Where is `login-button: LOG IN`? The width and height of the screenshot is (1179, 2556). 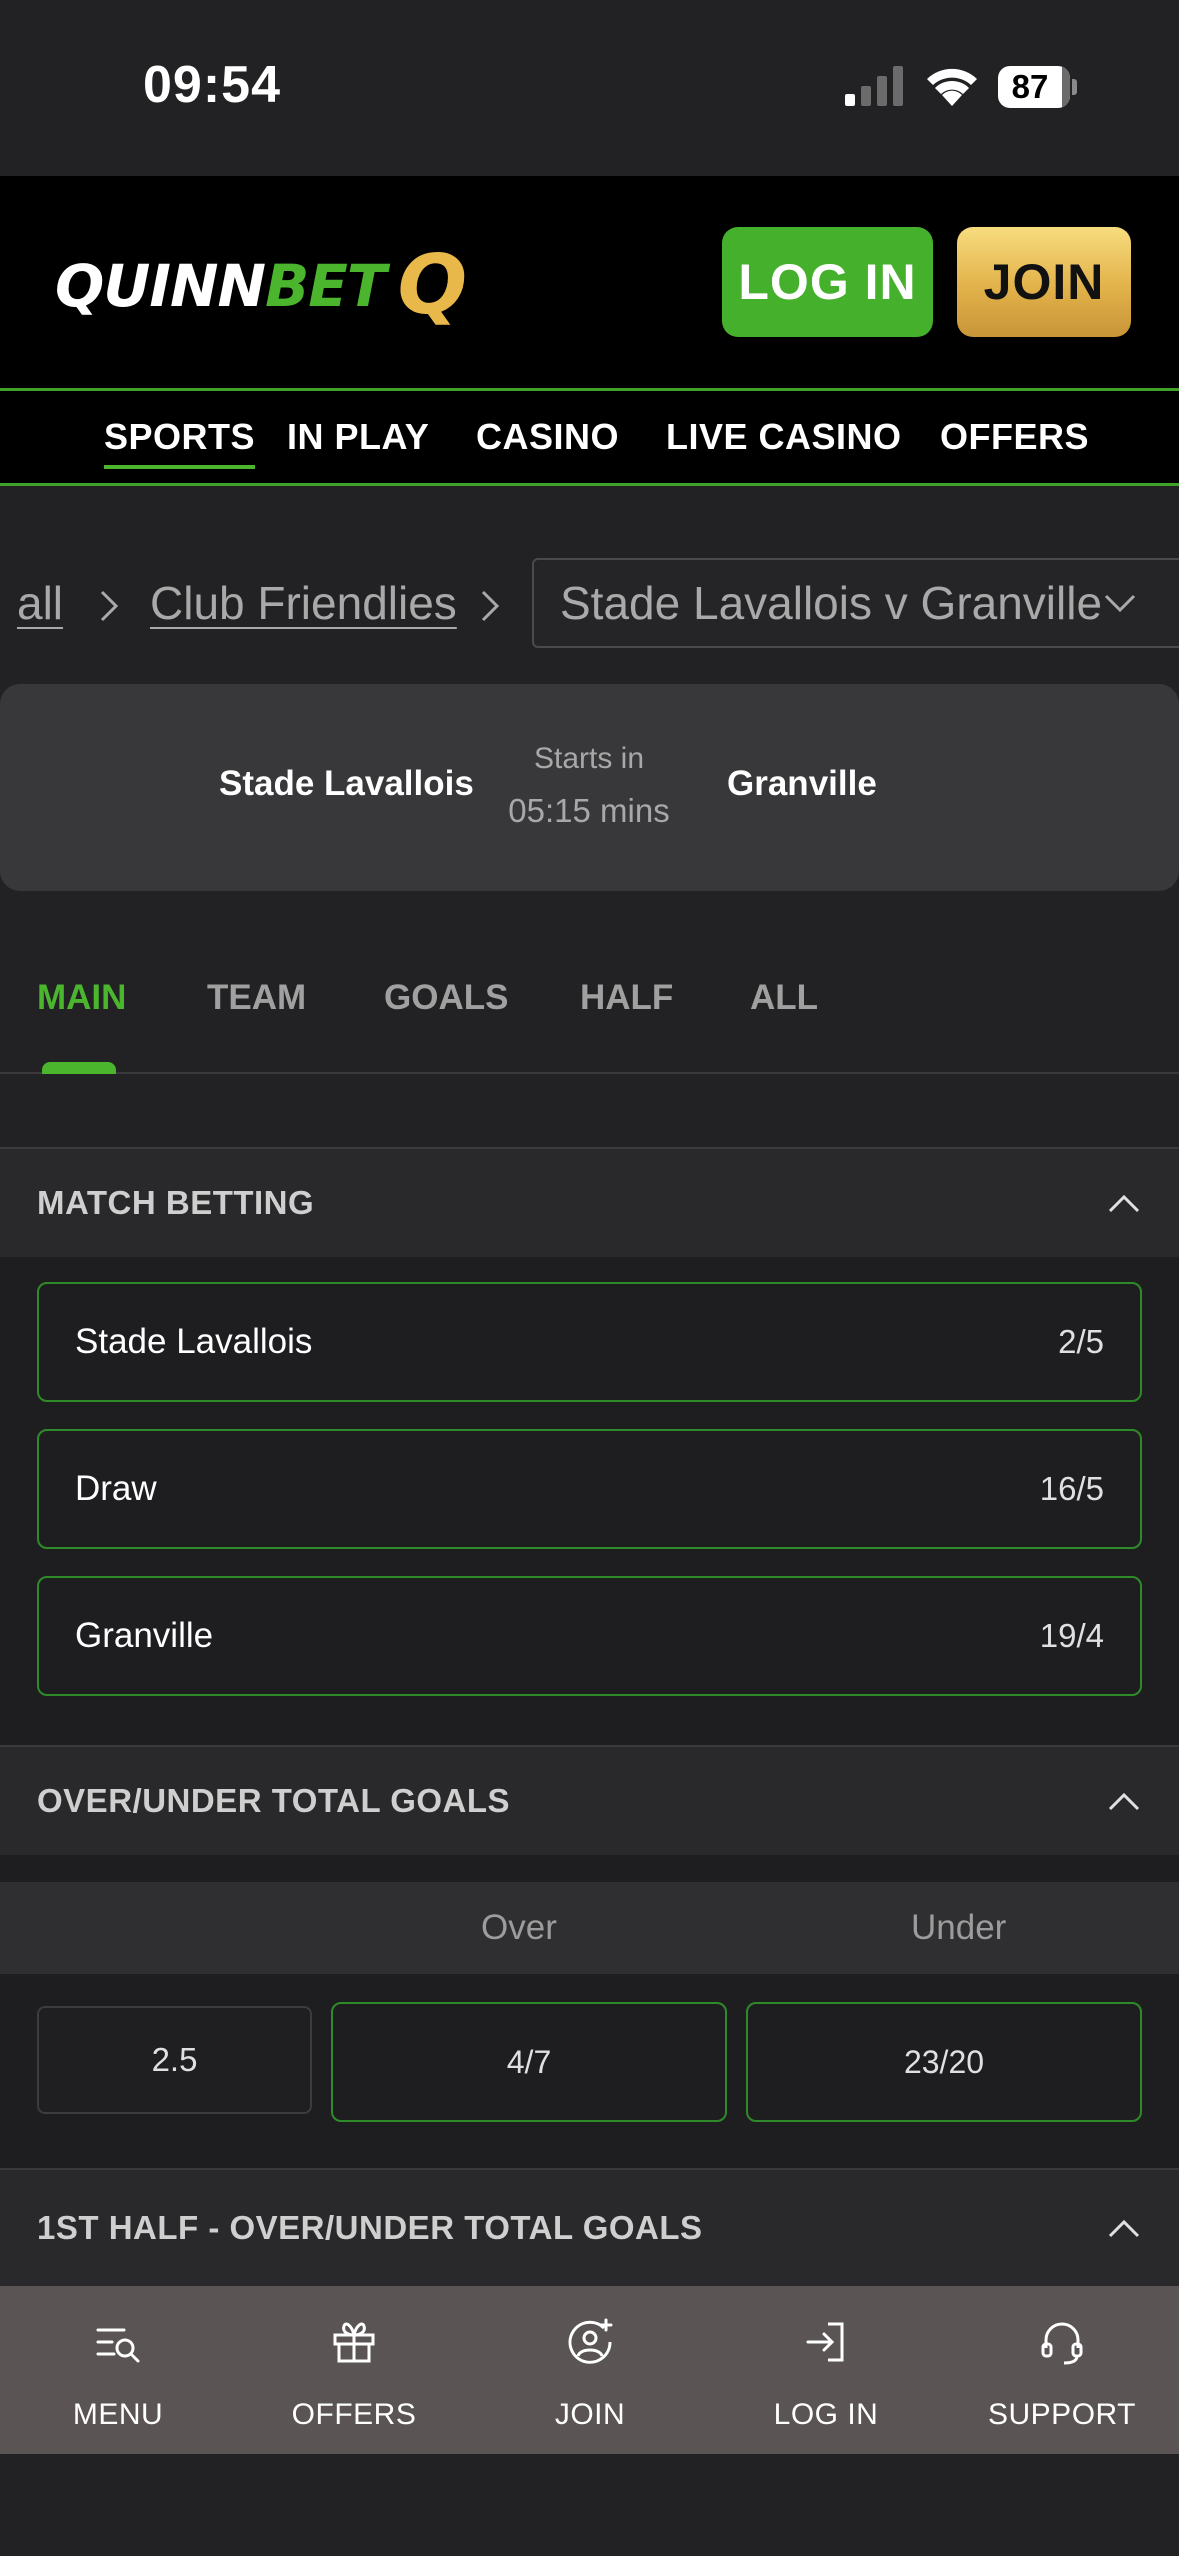
login-button: LOG IN is located at coordinates (827, 282).